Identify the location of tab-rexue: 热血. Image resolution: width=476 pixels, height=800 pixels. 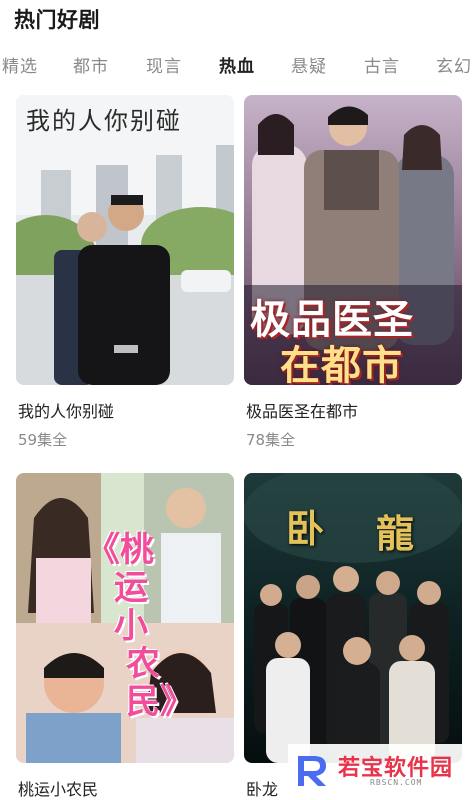
(237, 64).